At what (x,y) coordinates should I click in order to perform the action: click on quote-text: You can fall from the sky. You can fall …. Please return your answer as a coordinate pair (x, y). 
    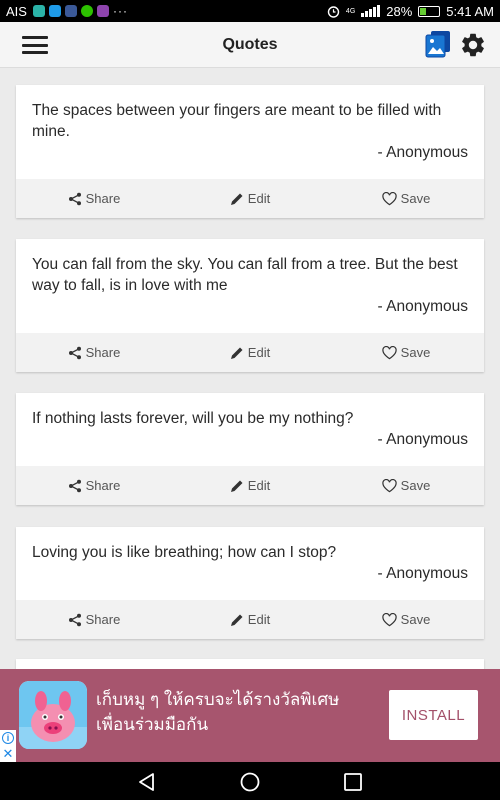
    Looking at the image, I should click on (245, 275).